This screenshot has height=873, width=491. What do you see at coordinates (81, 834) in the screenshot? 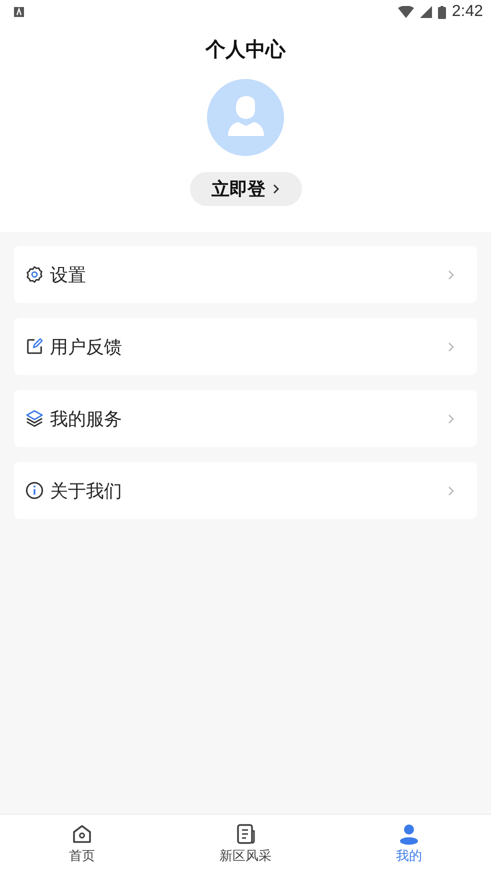
I see `home-icon` at bounding box center [81, 834].